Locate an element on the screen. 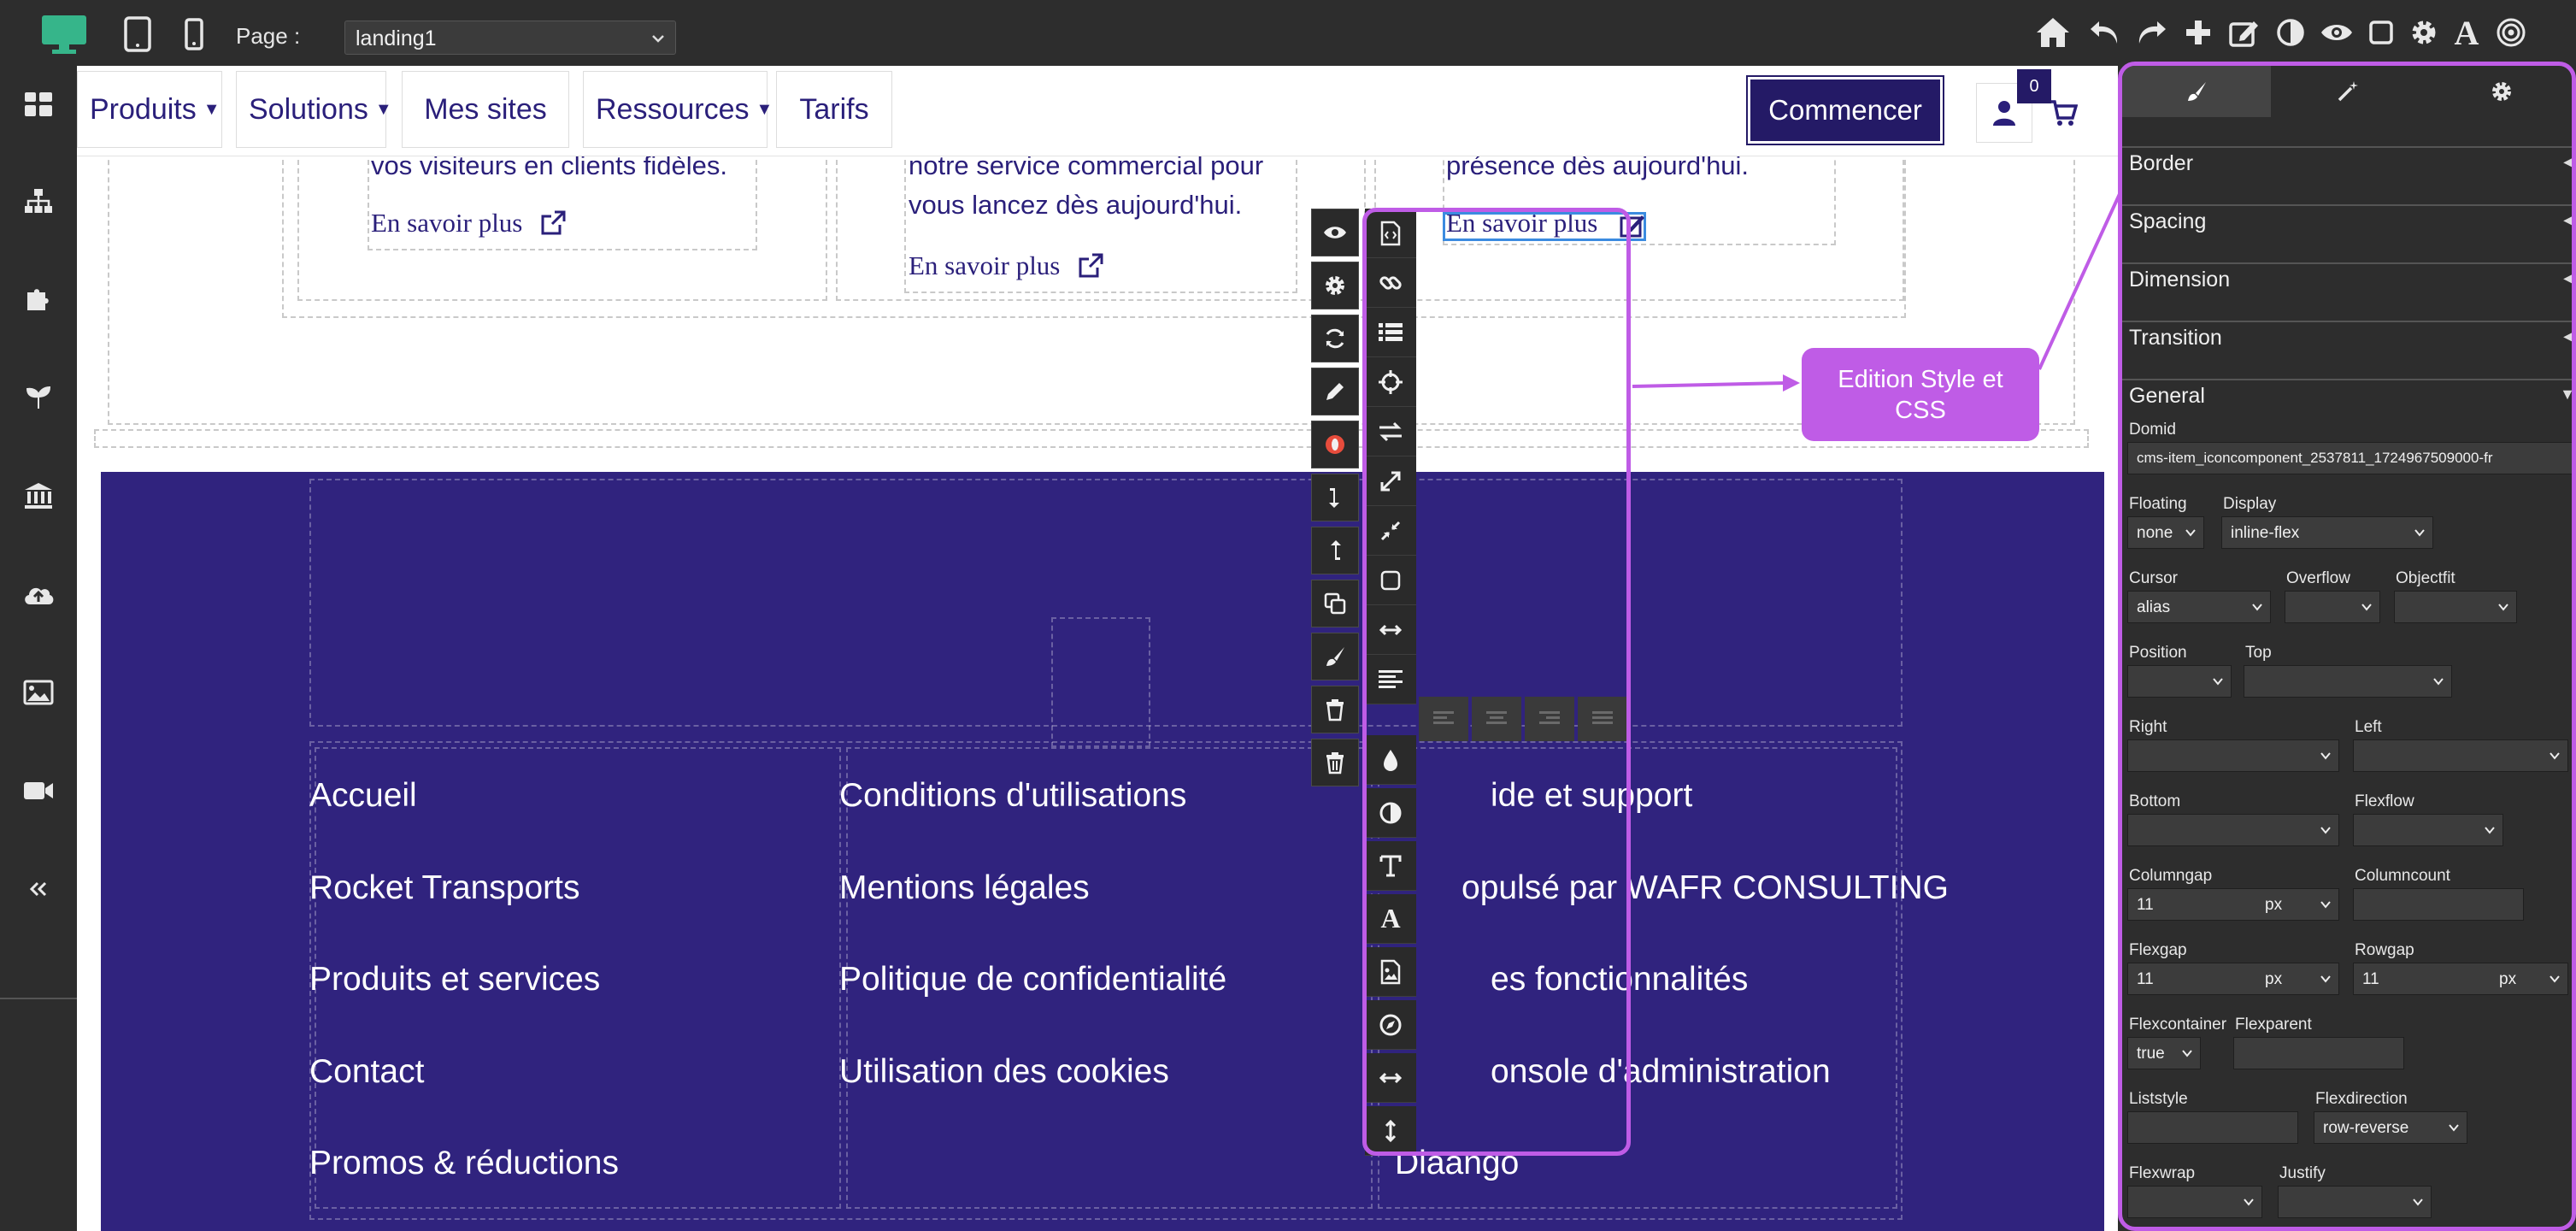 The image size is (2576, 1231). commencer-button: Commencer is located at coordinates (1845, 110).